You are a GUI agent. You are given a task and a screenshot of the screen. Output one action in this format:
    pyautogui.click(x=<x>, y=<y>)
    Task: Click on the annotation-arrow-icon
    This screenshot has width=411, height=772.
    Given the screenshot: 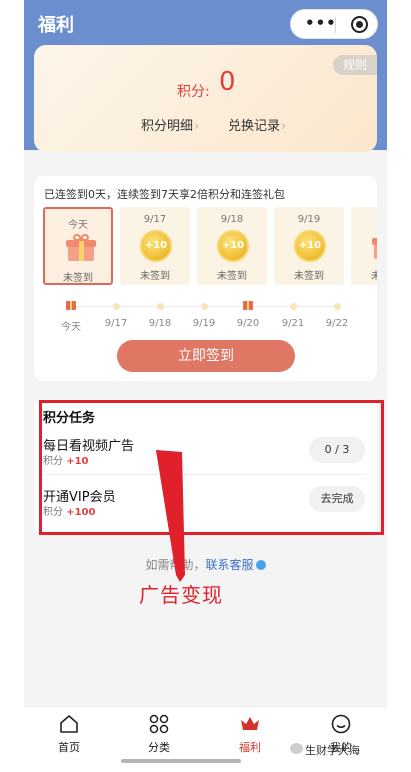 What is the action you would take?
    pyautogui.click(x=170, y=516)
    